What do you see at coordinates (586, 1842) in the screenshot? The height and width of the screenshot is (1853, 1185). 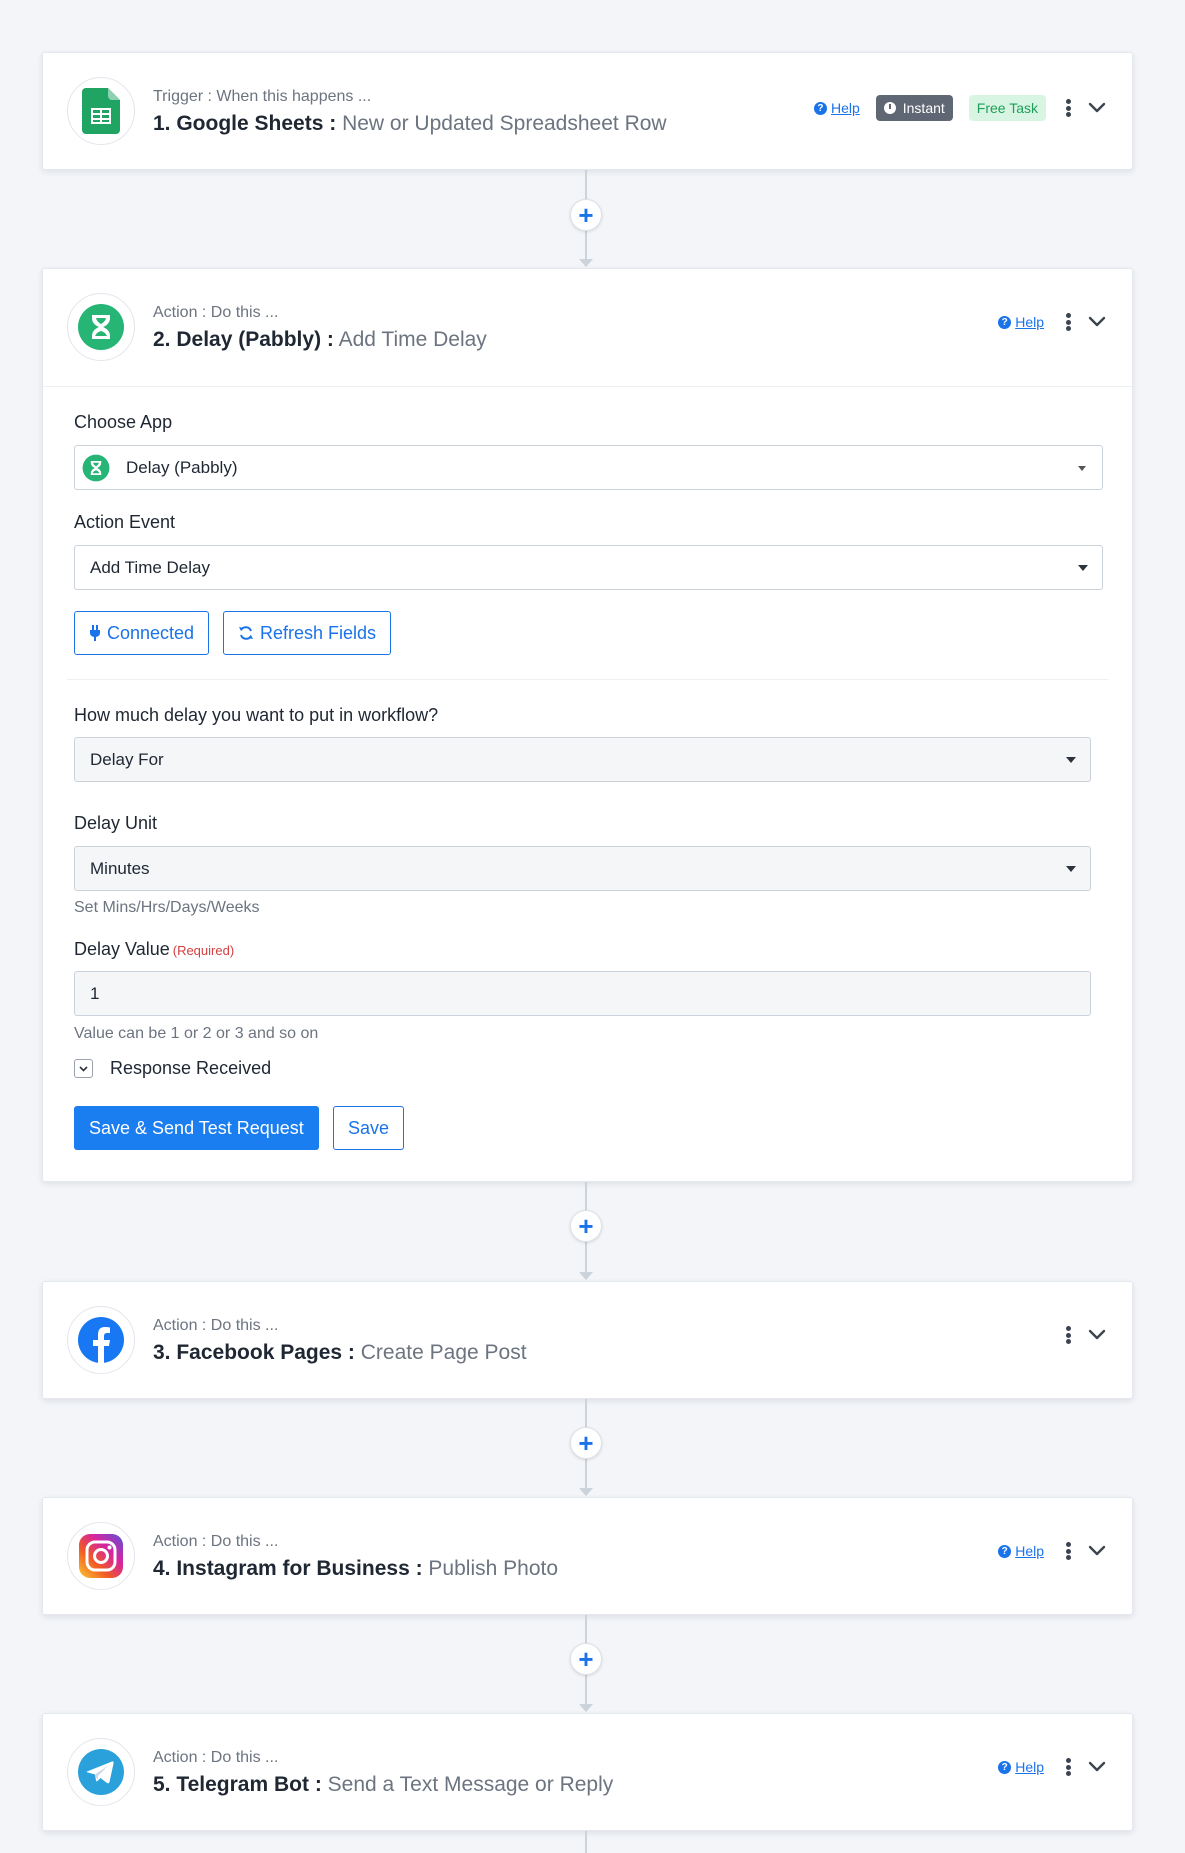 I see `connector-line` at bounding box center [586, 1842].